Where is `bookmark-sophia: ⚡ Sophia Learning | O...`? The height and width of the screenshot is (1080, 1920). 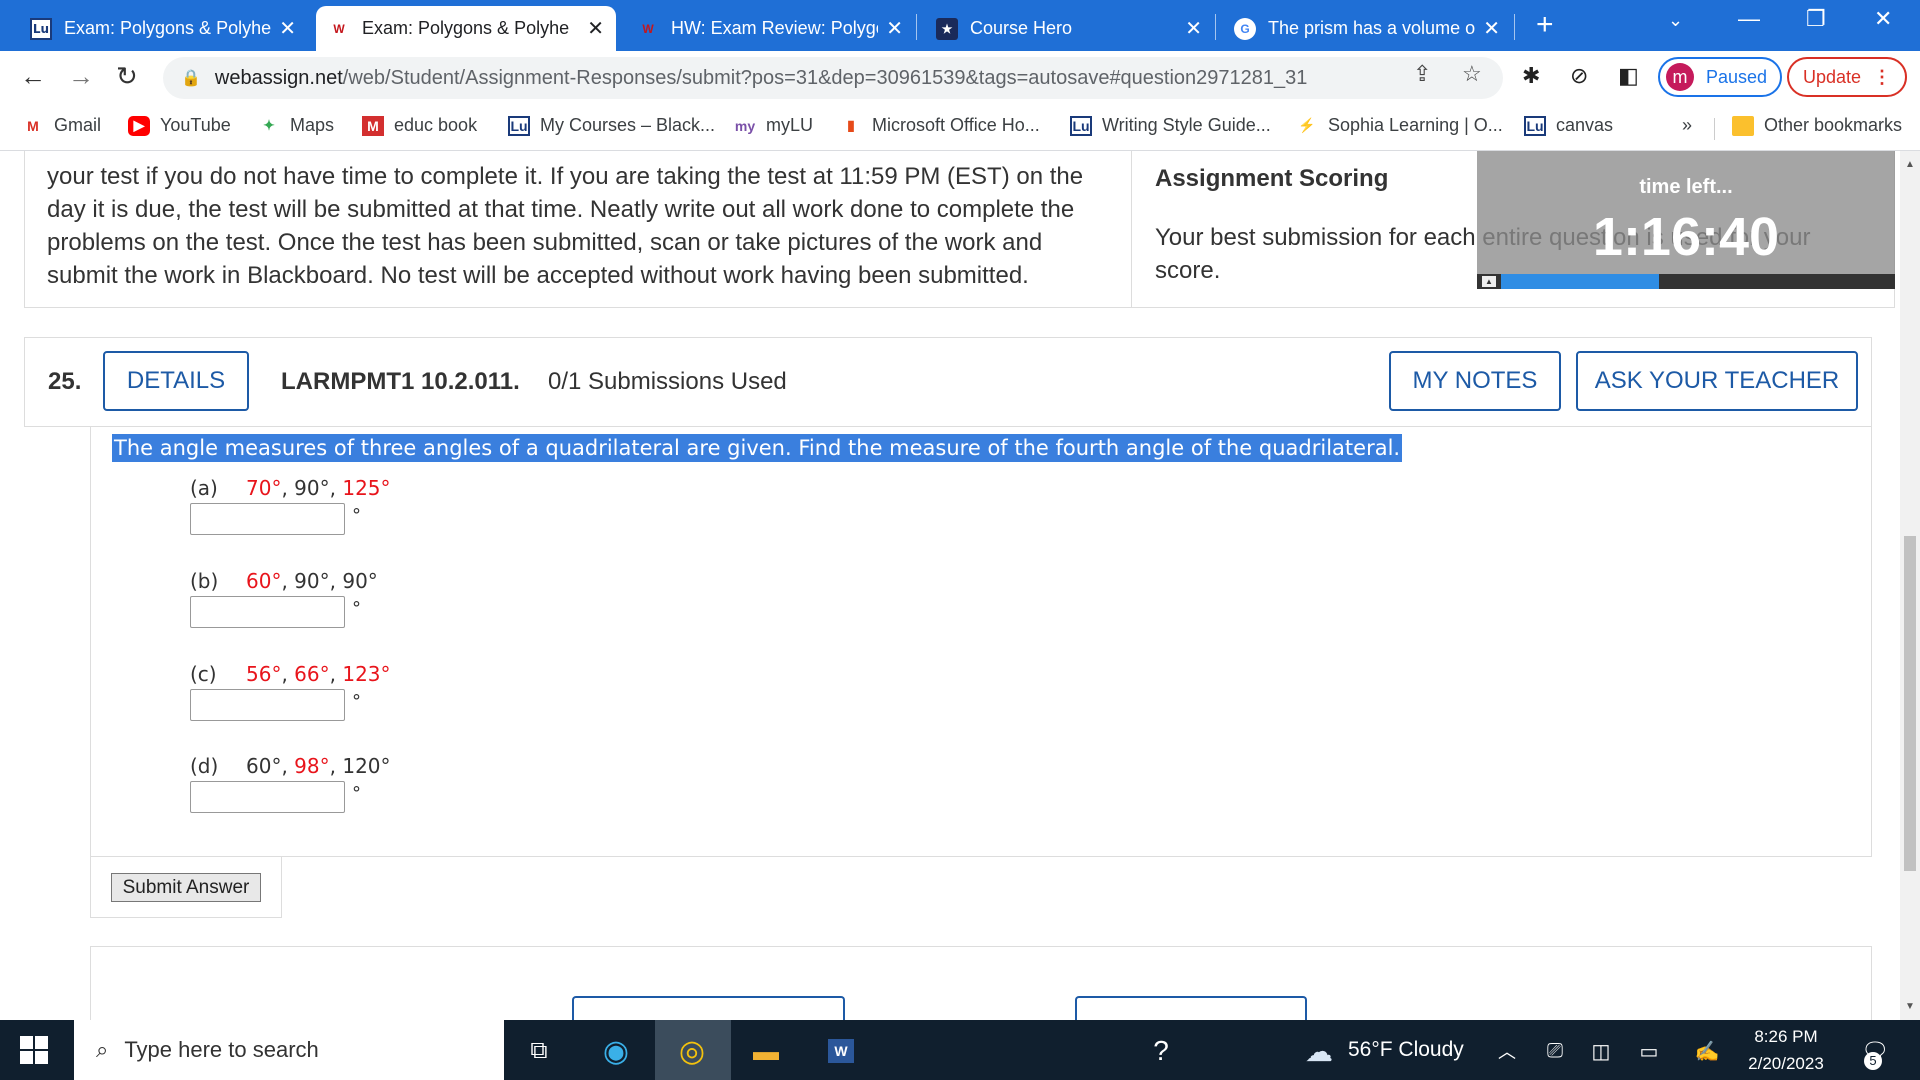
bookmark-sophia: ⚡ Sophia Learning | O... is located at coordinates (1399, 125).